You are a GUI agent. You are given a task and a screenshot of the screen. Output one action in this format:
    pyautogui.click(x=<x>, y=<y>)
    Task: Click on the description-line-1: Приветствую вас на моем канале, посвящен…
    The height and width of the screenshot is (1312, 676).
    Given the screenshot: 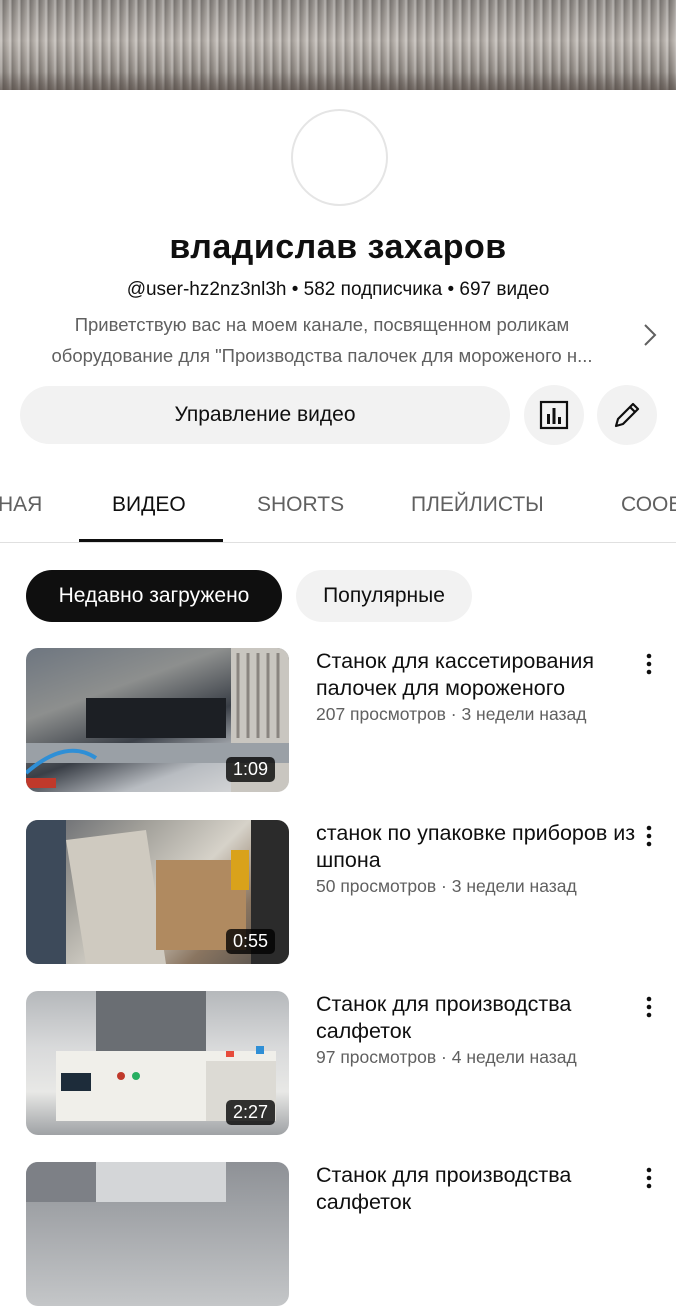 What is the action you would take?
    pyautogui.click(x=322, y=324)
    